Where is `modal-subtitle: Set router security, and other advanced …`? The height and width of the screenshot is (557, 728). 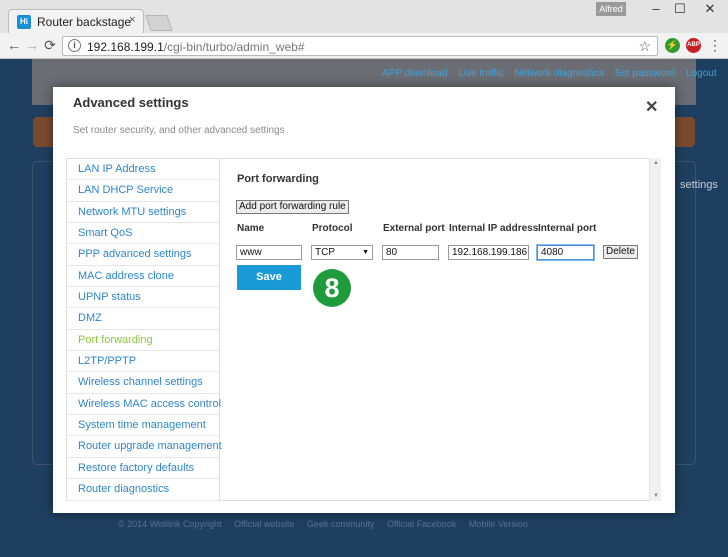
modal-subtitle: Set router security, and other advanced … is located at coordinates (179, 130).